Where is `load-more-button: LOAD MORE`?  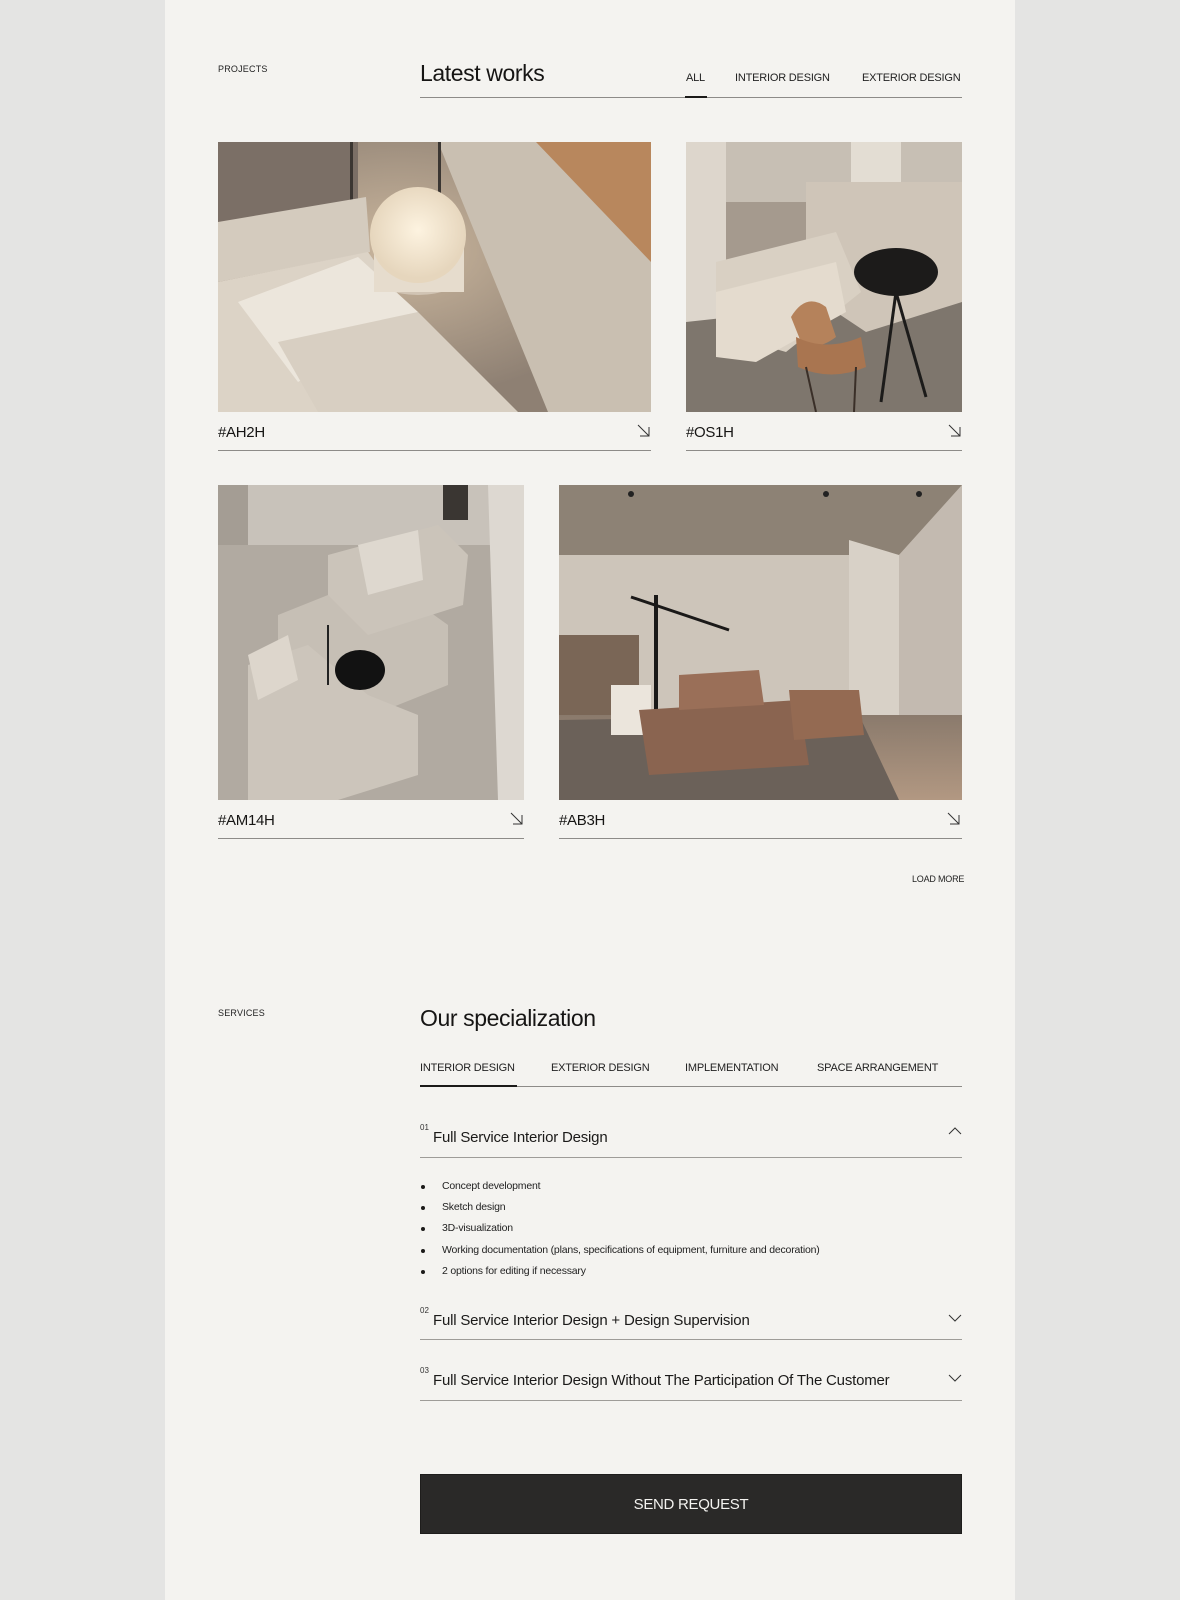 load-more-button: LOAD MORE is located at coordinates (938, 879).